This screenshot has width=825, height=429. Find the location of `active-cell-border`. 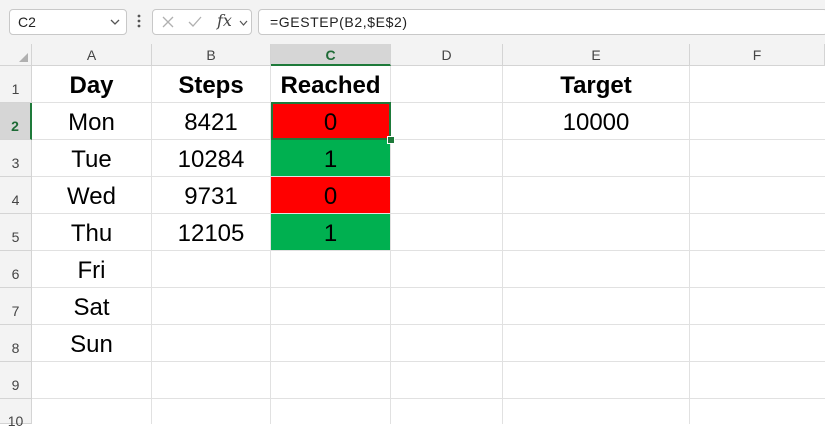

active-cell-border is located at coordinates (331, 121).